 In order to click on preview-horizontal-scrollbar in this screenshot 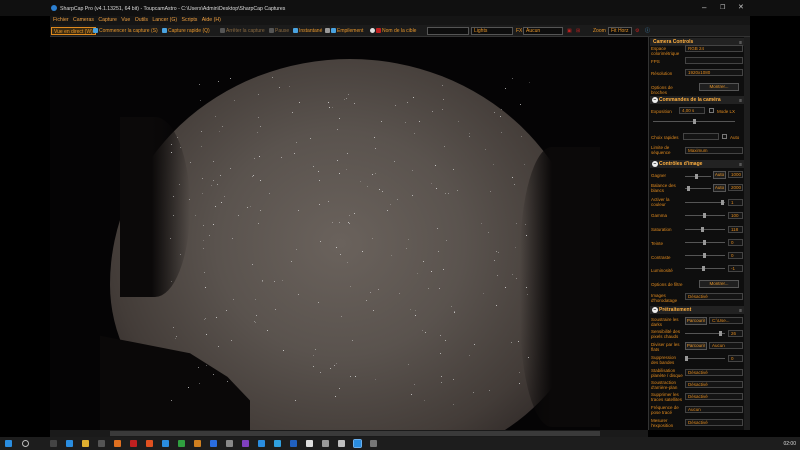, I will do `click(349, 433)`.